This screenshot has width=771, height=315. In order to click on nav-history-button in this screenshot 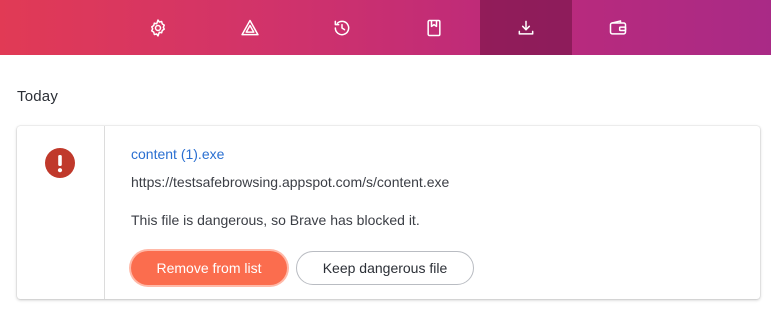, I will do `click(342, 27)`.